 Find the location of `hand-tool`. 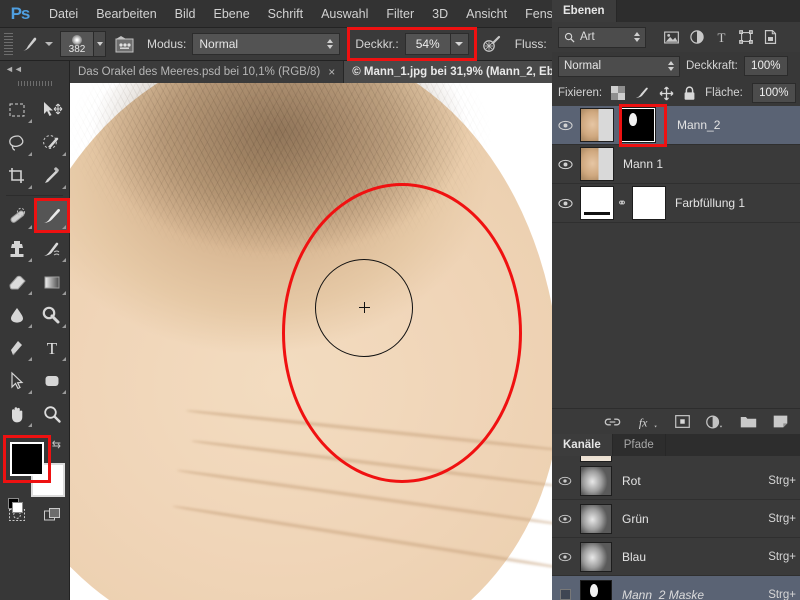

hand-tool is located at coordinates (17, 413).